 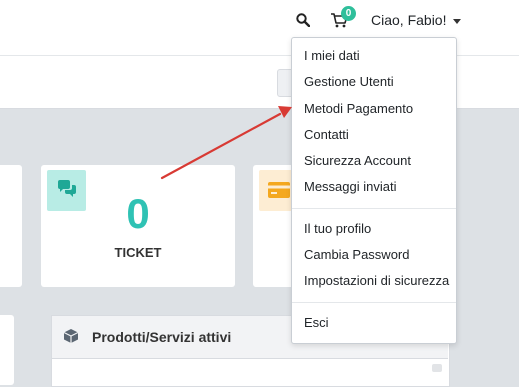 I want to click on panel-left, so click(x=7, y=350).